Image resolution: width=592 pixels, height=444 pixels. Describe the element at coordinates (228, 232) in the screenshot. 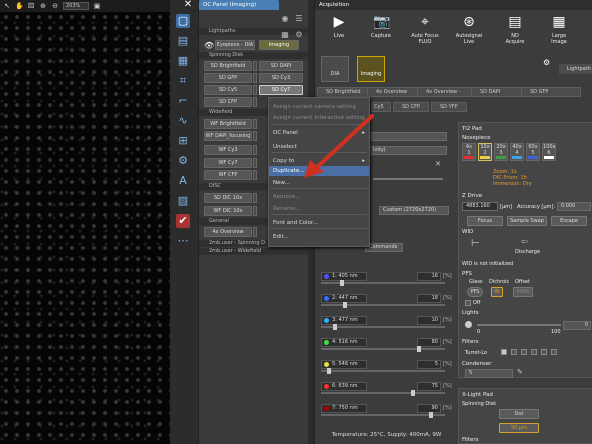

I see `overview-4x-button: 4x Overview` at that location.